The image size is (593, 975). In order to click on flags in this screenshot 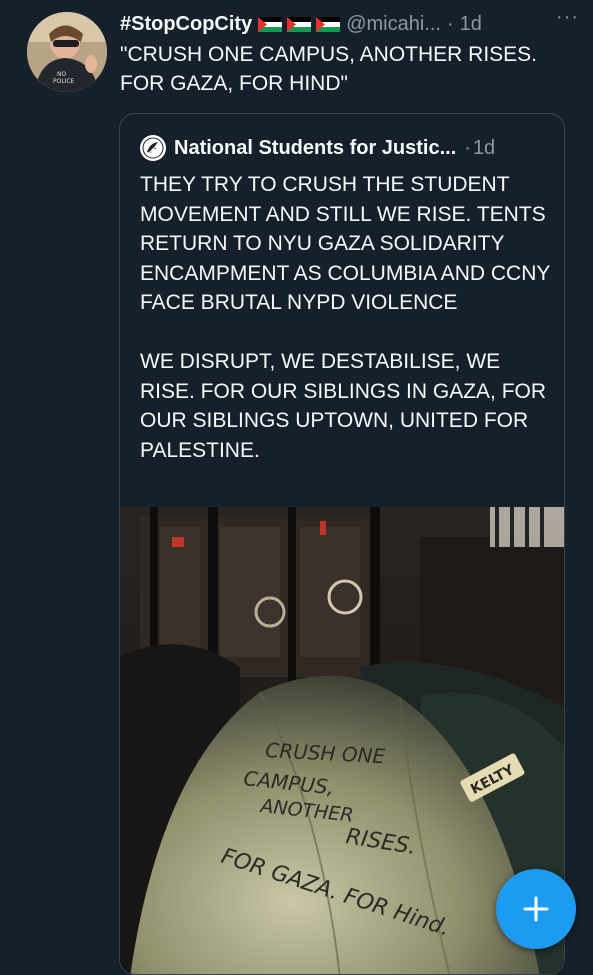, I will do `click(299, 24)`.